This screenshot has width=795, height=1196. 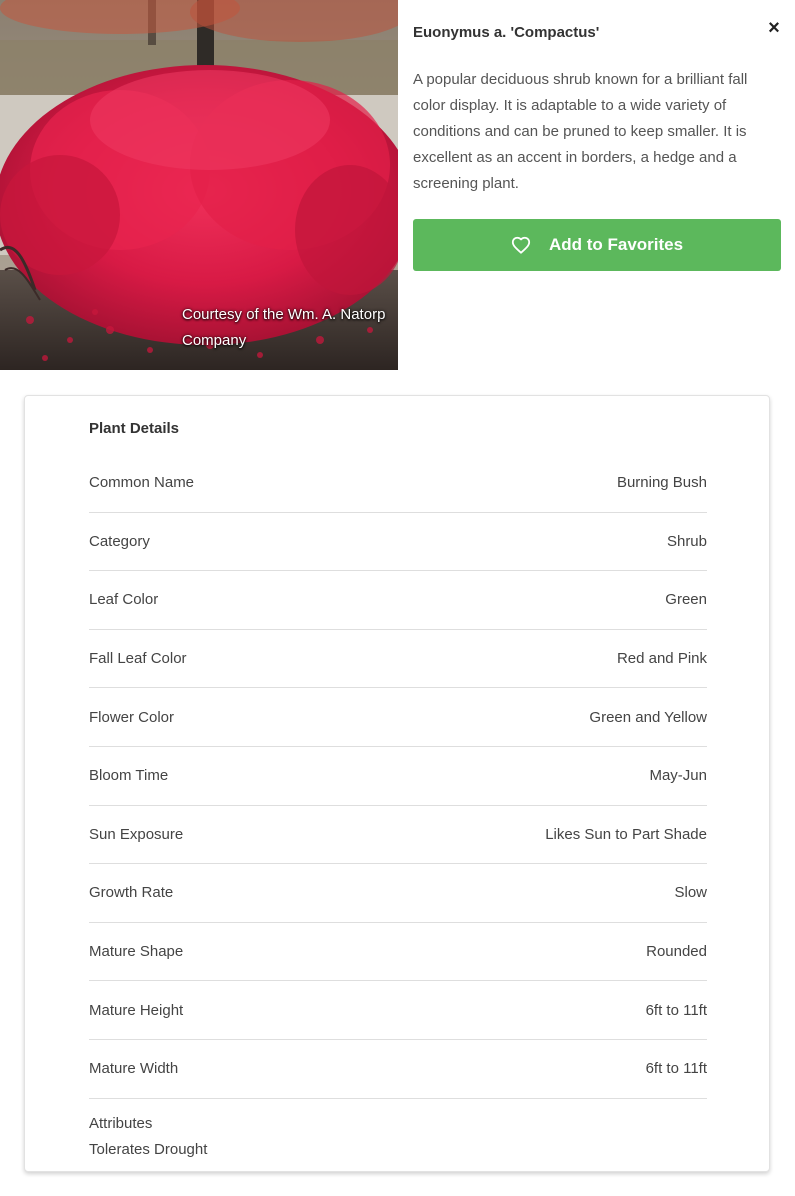 What do you see at coordinates (124, 600) in the screenshot?
I see `detail-label: Leaf Color` at bounding box center [124, 600].